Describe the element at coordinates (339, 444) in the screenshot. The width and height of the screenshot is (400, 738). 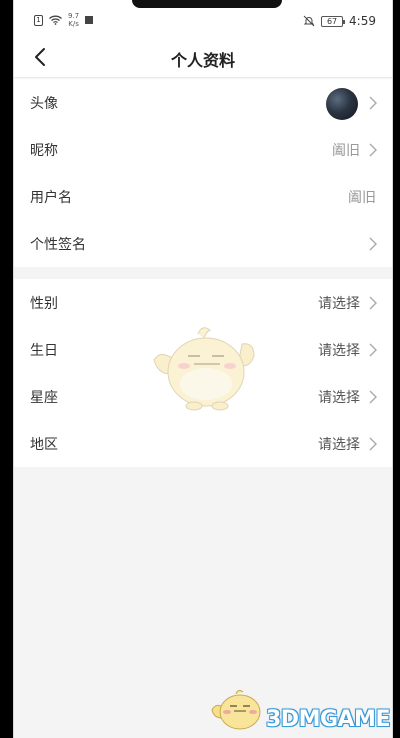
I see `region-value: 请选择` at that location.